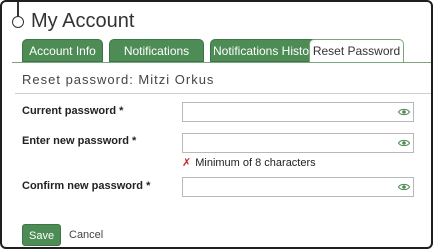  What do you see at coordinates (221, 62) in the screenshot?
I see `tab-divider` at bounding box center [221, 62].